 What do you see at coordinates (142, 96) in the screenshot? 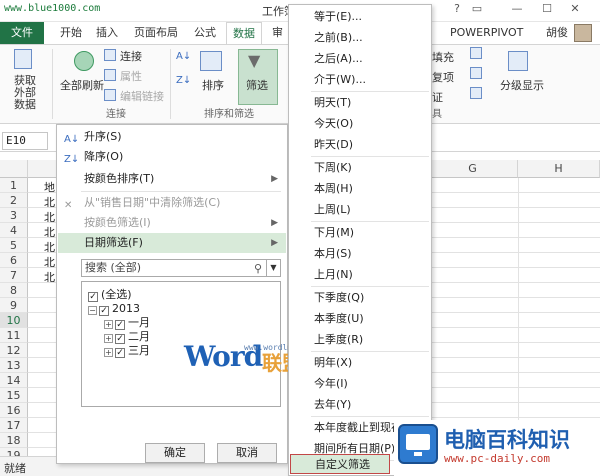
I see `edit-links-button: 编辑链接` at bounding box center [142, 96].